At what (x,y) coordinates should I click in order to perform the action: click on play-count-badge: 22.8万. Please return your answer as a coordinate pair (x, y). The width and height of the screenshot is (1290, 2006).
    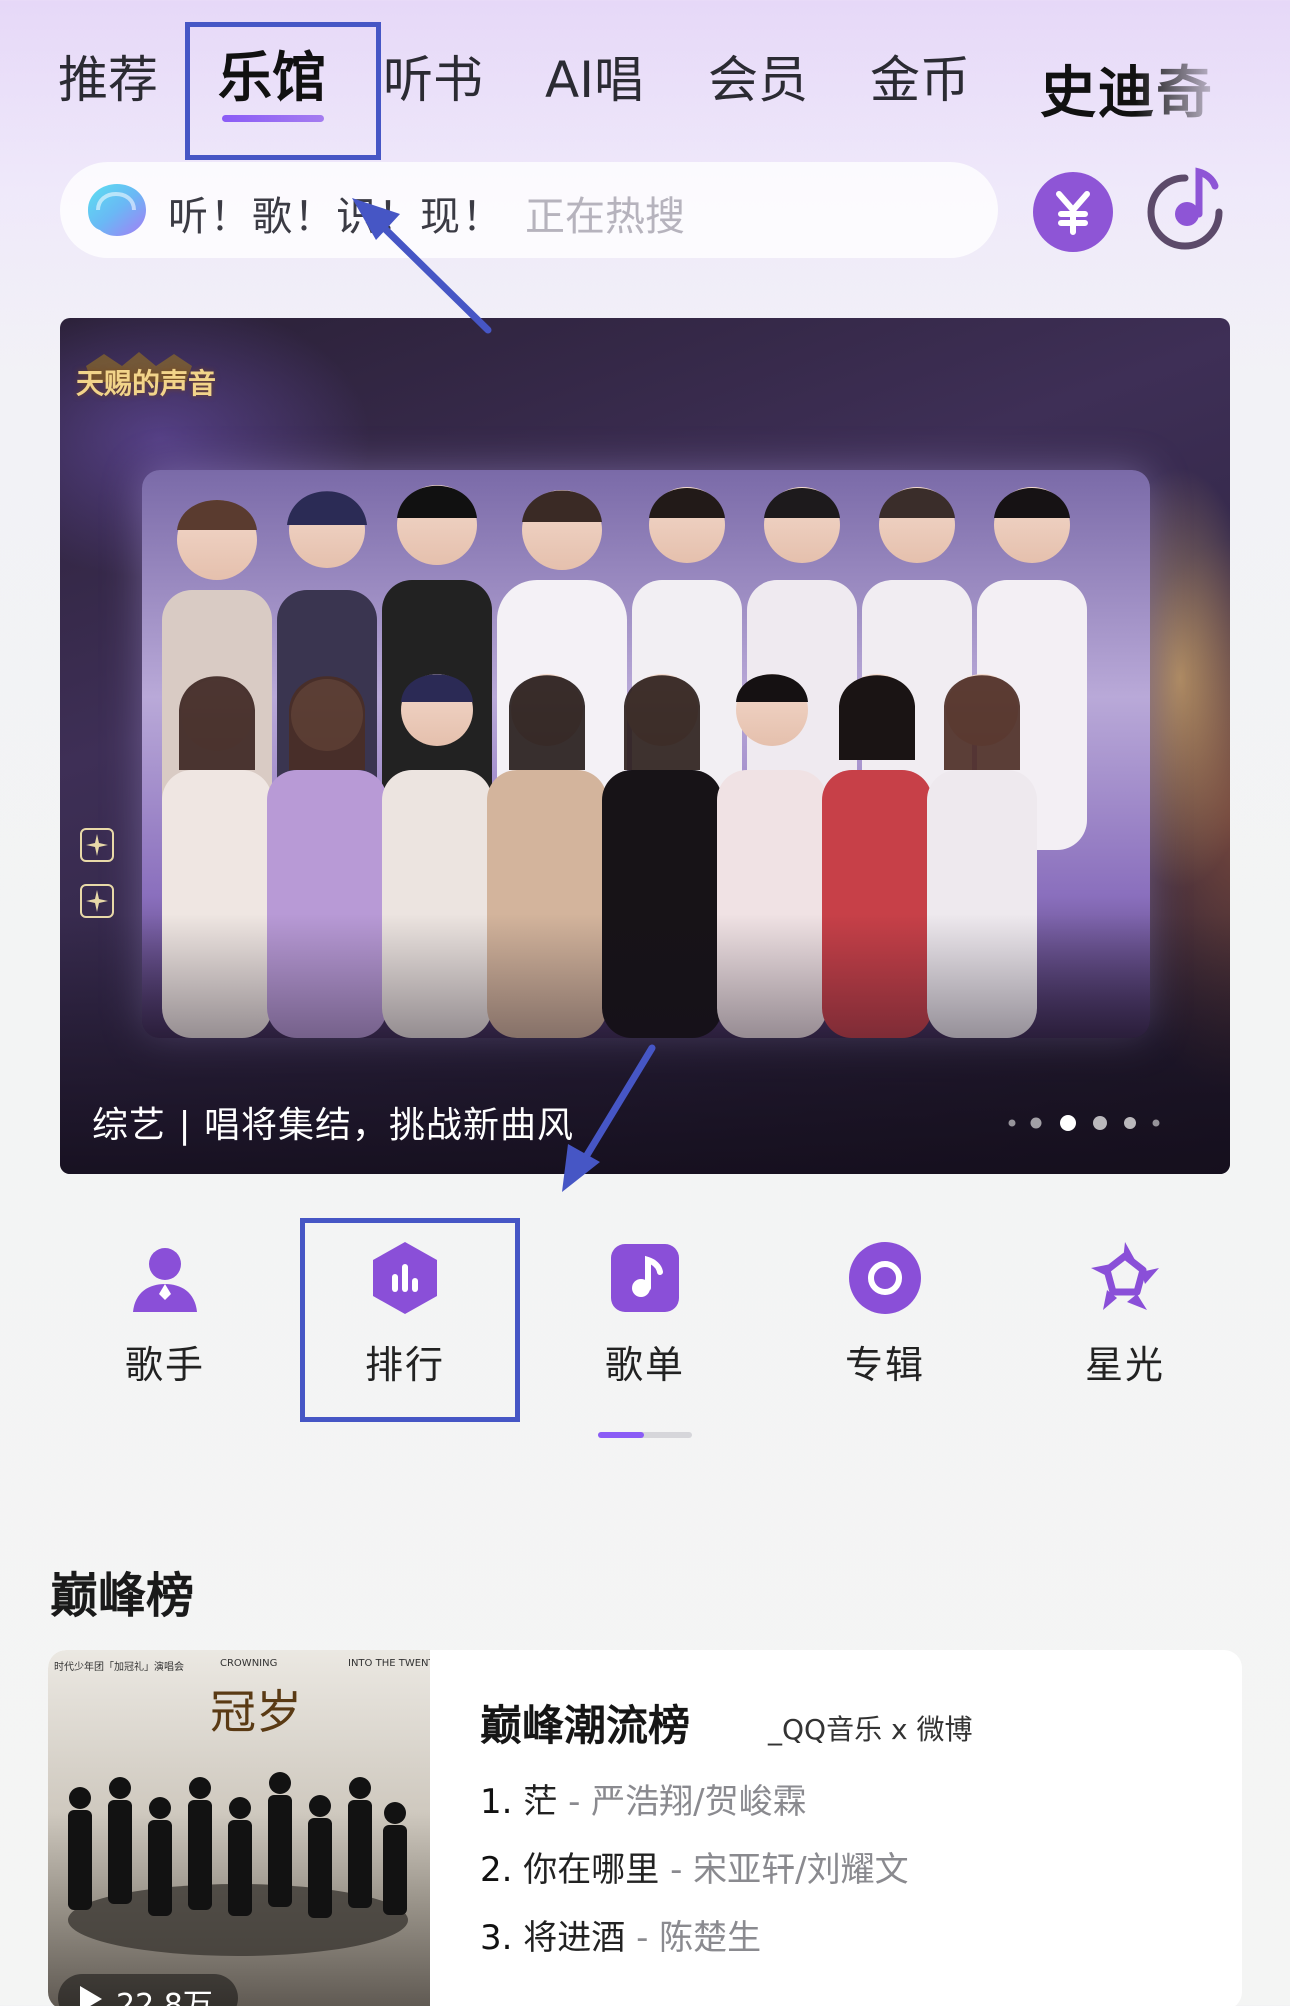
    Looking at the image, I should click on (148, 1990).